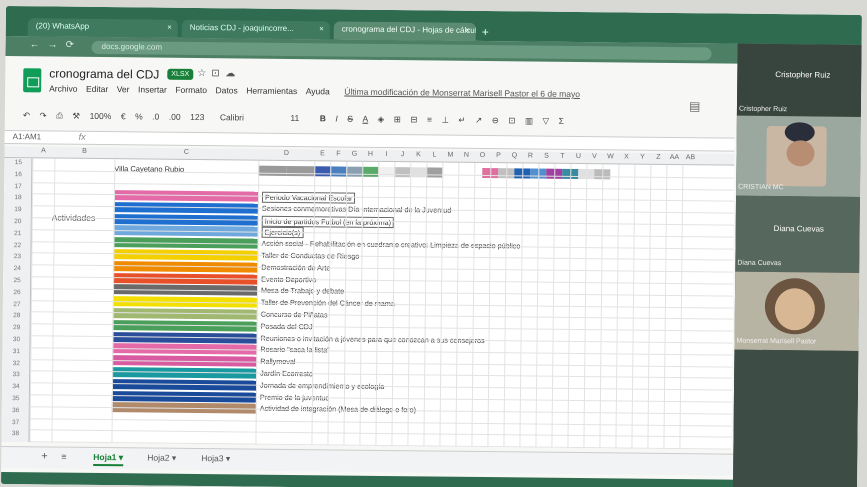  Describe the element at coordinates (402, 154) in the screenshot. I see `column-header: J` at that location.